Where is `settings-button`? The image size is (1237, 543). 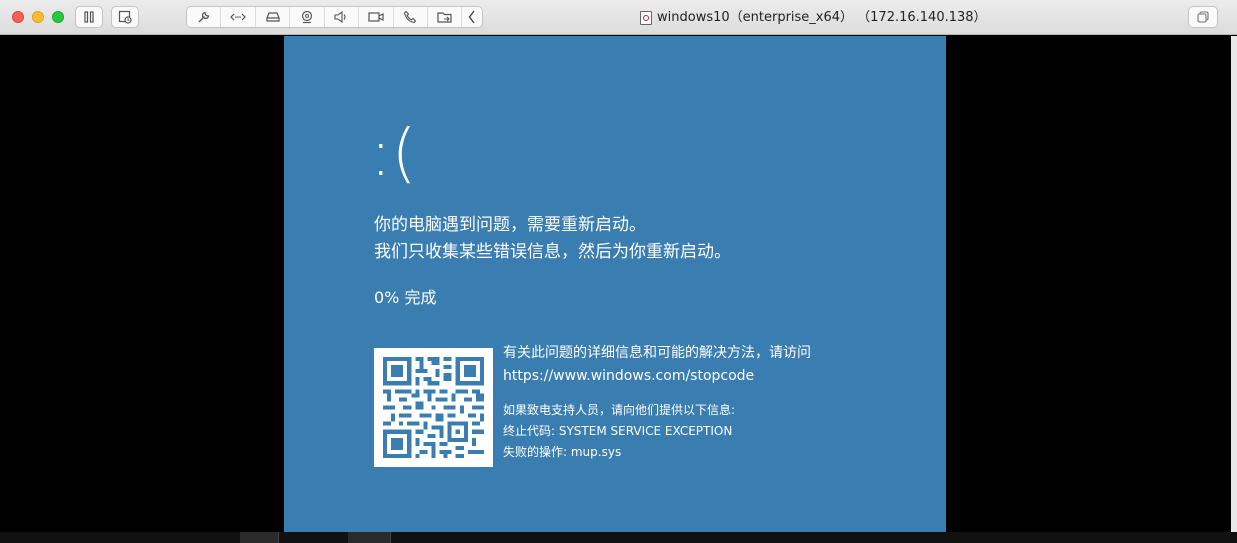
settings-button is located at coordinates (204, 17).